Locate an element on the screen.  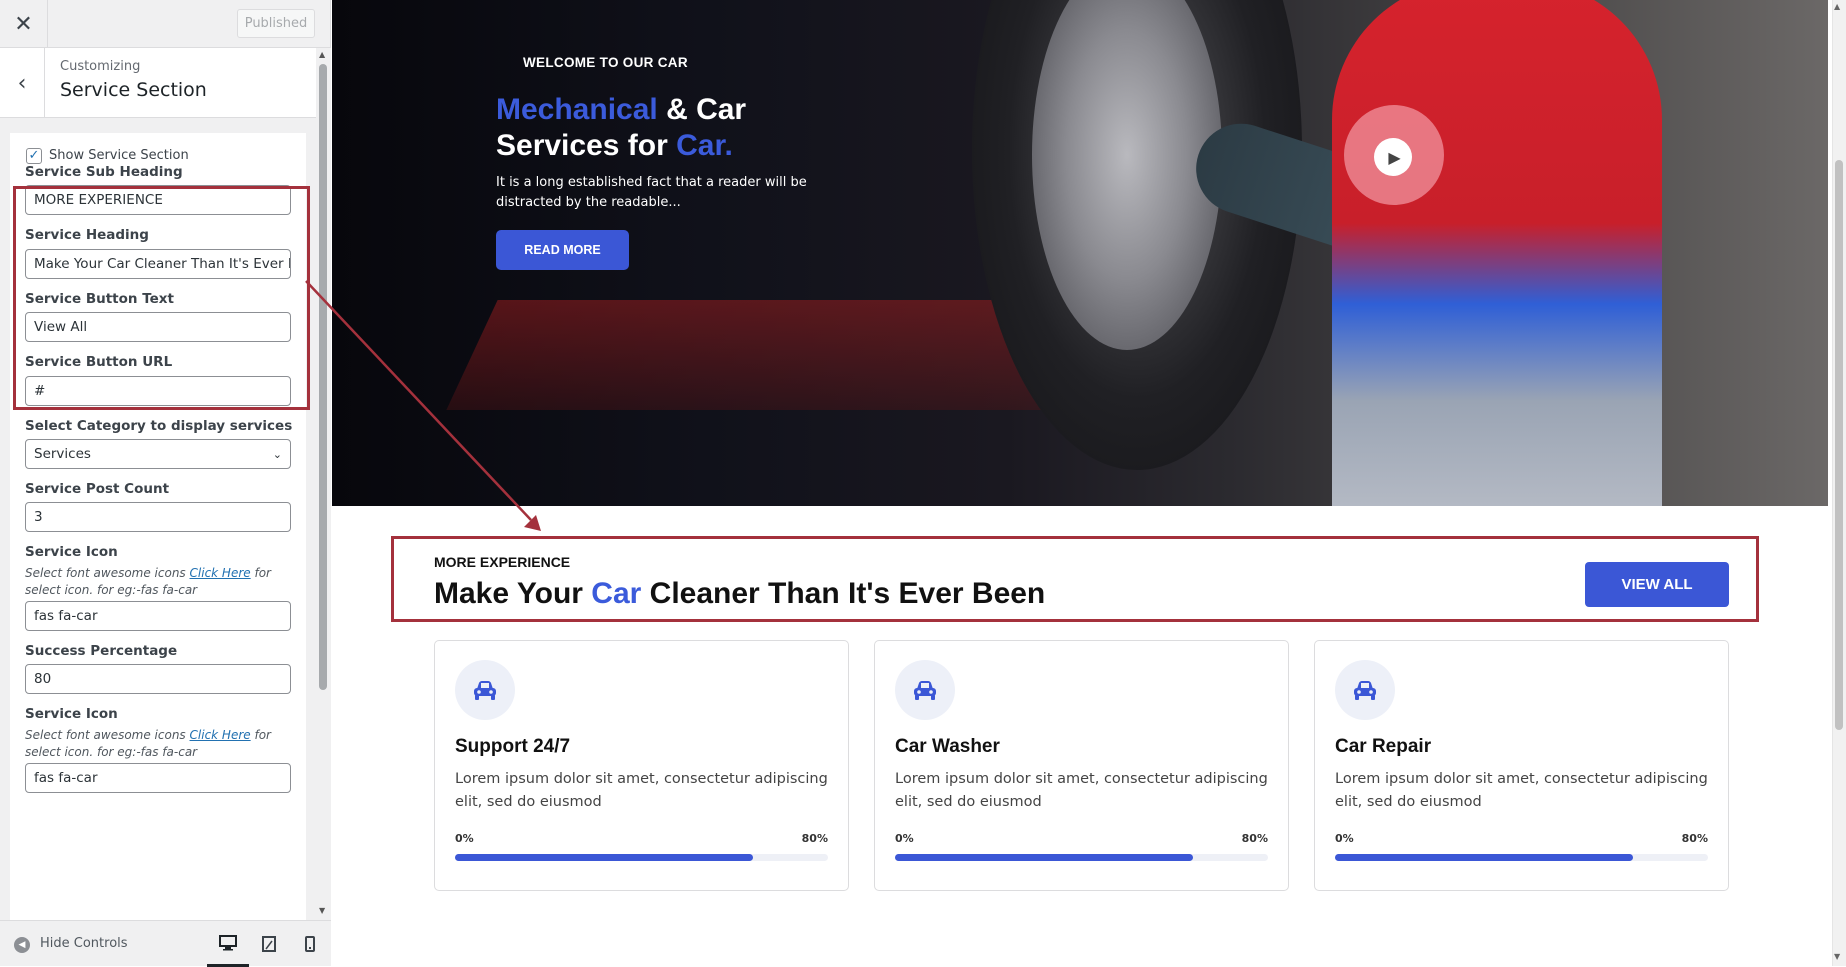
service-post-count-input: 3 is located at coordinates (158, 517).